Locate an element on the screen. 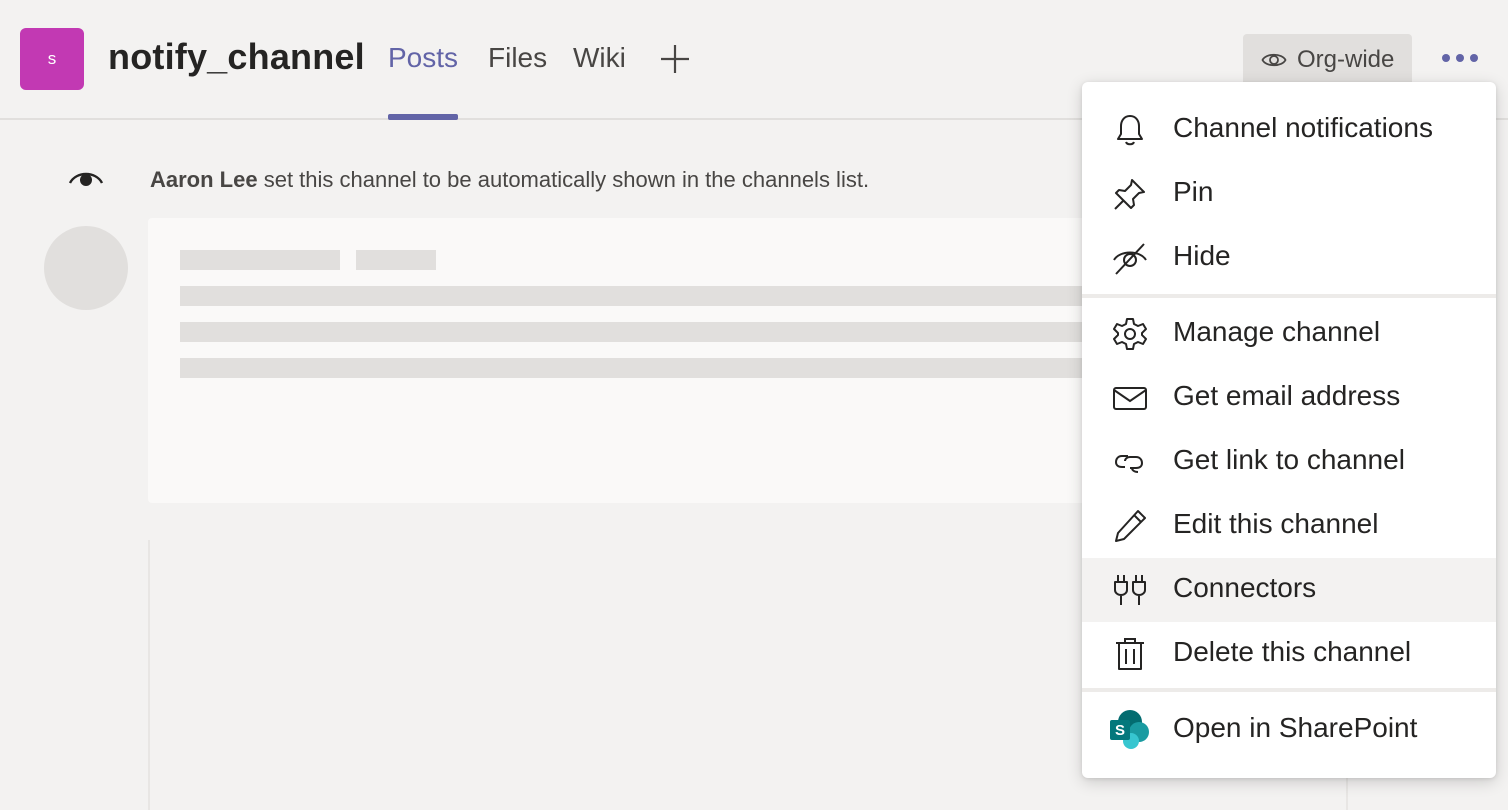 Image resolution: width=1508 pixels, height=810 pixels. mail-icon is located at coordinates (1130, 398).